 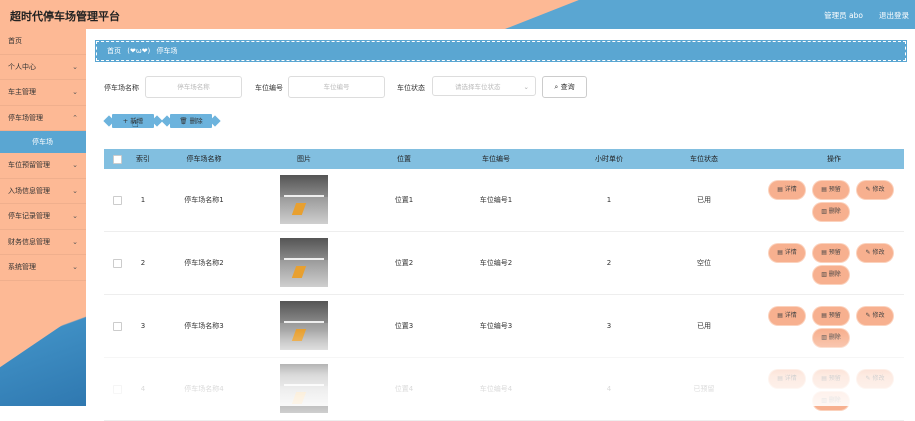 I want to click on sidebar-item-entries: 入场信息管理 ⌄, so click(x=43, y=191).